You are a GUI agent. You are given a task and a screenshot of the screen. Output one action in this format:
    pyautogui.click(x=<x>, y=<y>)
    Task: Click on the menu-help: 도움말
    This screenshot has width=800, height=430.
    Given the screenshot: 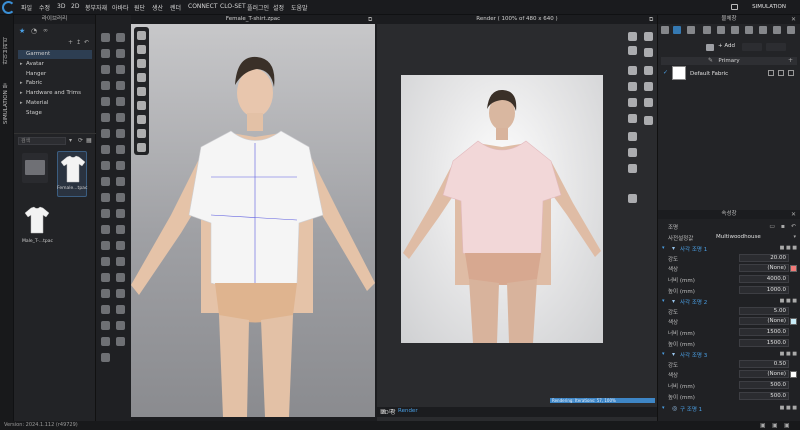 What is the action you would take?
    pyautogui.click(x=299, y=7)
    